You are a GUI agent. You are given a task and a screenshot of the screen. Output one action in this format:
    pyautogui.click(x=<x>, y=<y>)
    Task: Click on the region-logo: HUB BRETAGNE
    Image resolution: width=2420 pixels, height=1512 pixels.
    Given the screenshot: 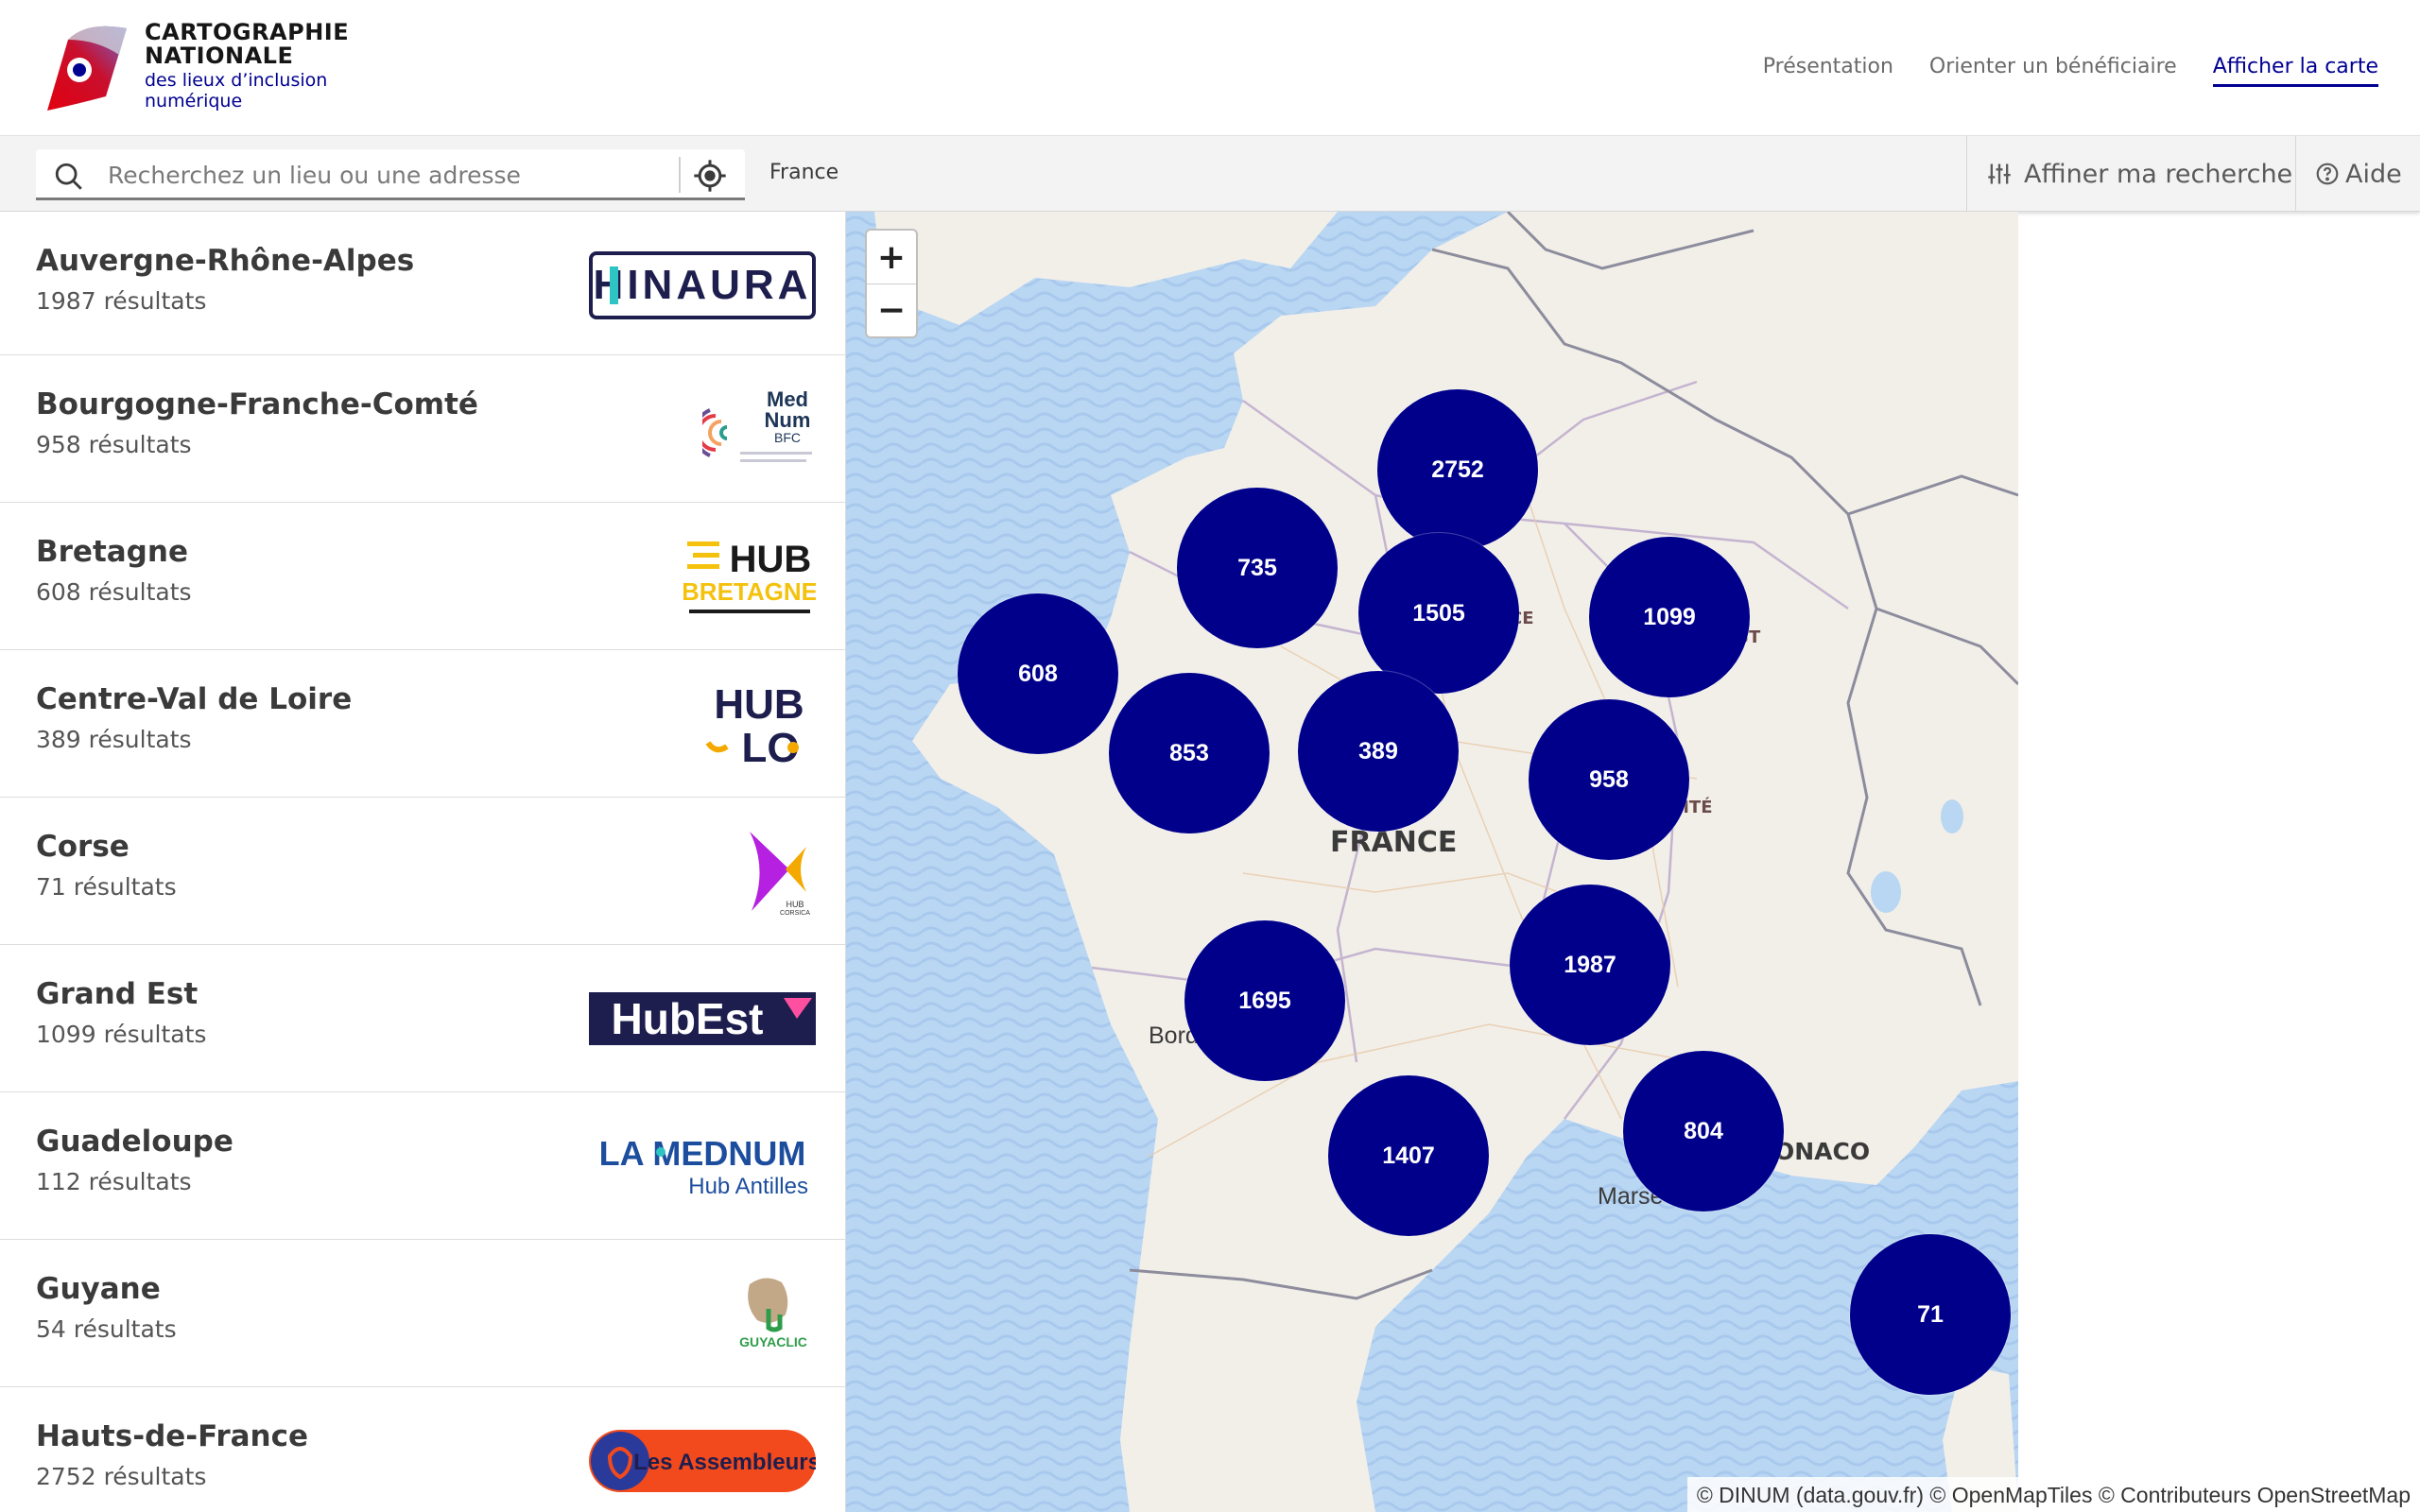 What is the action you would take?
    pyautogui.click(x=703, y=576)
    